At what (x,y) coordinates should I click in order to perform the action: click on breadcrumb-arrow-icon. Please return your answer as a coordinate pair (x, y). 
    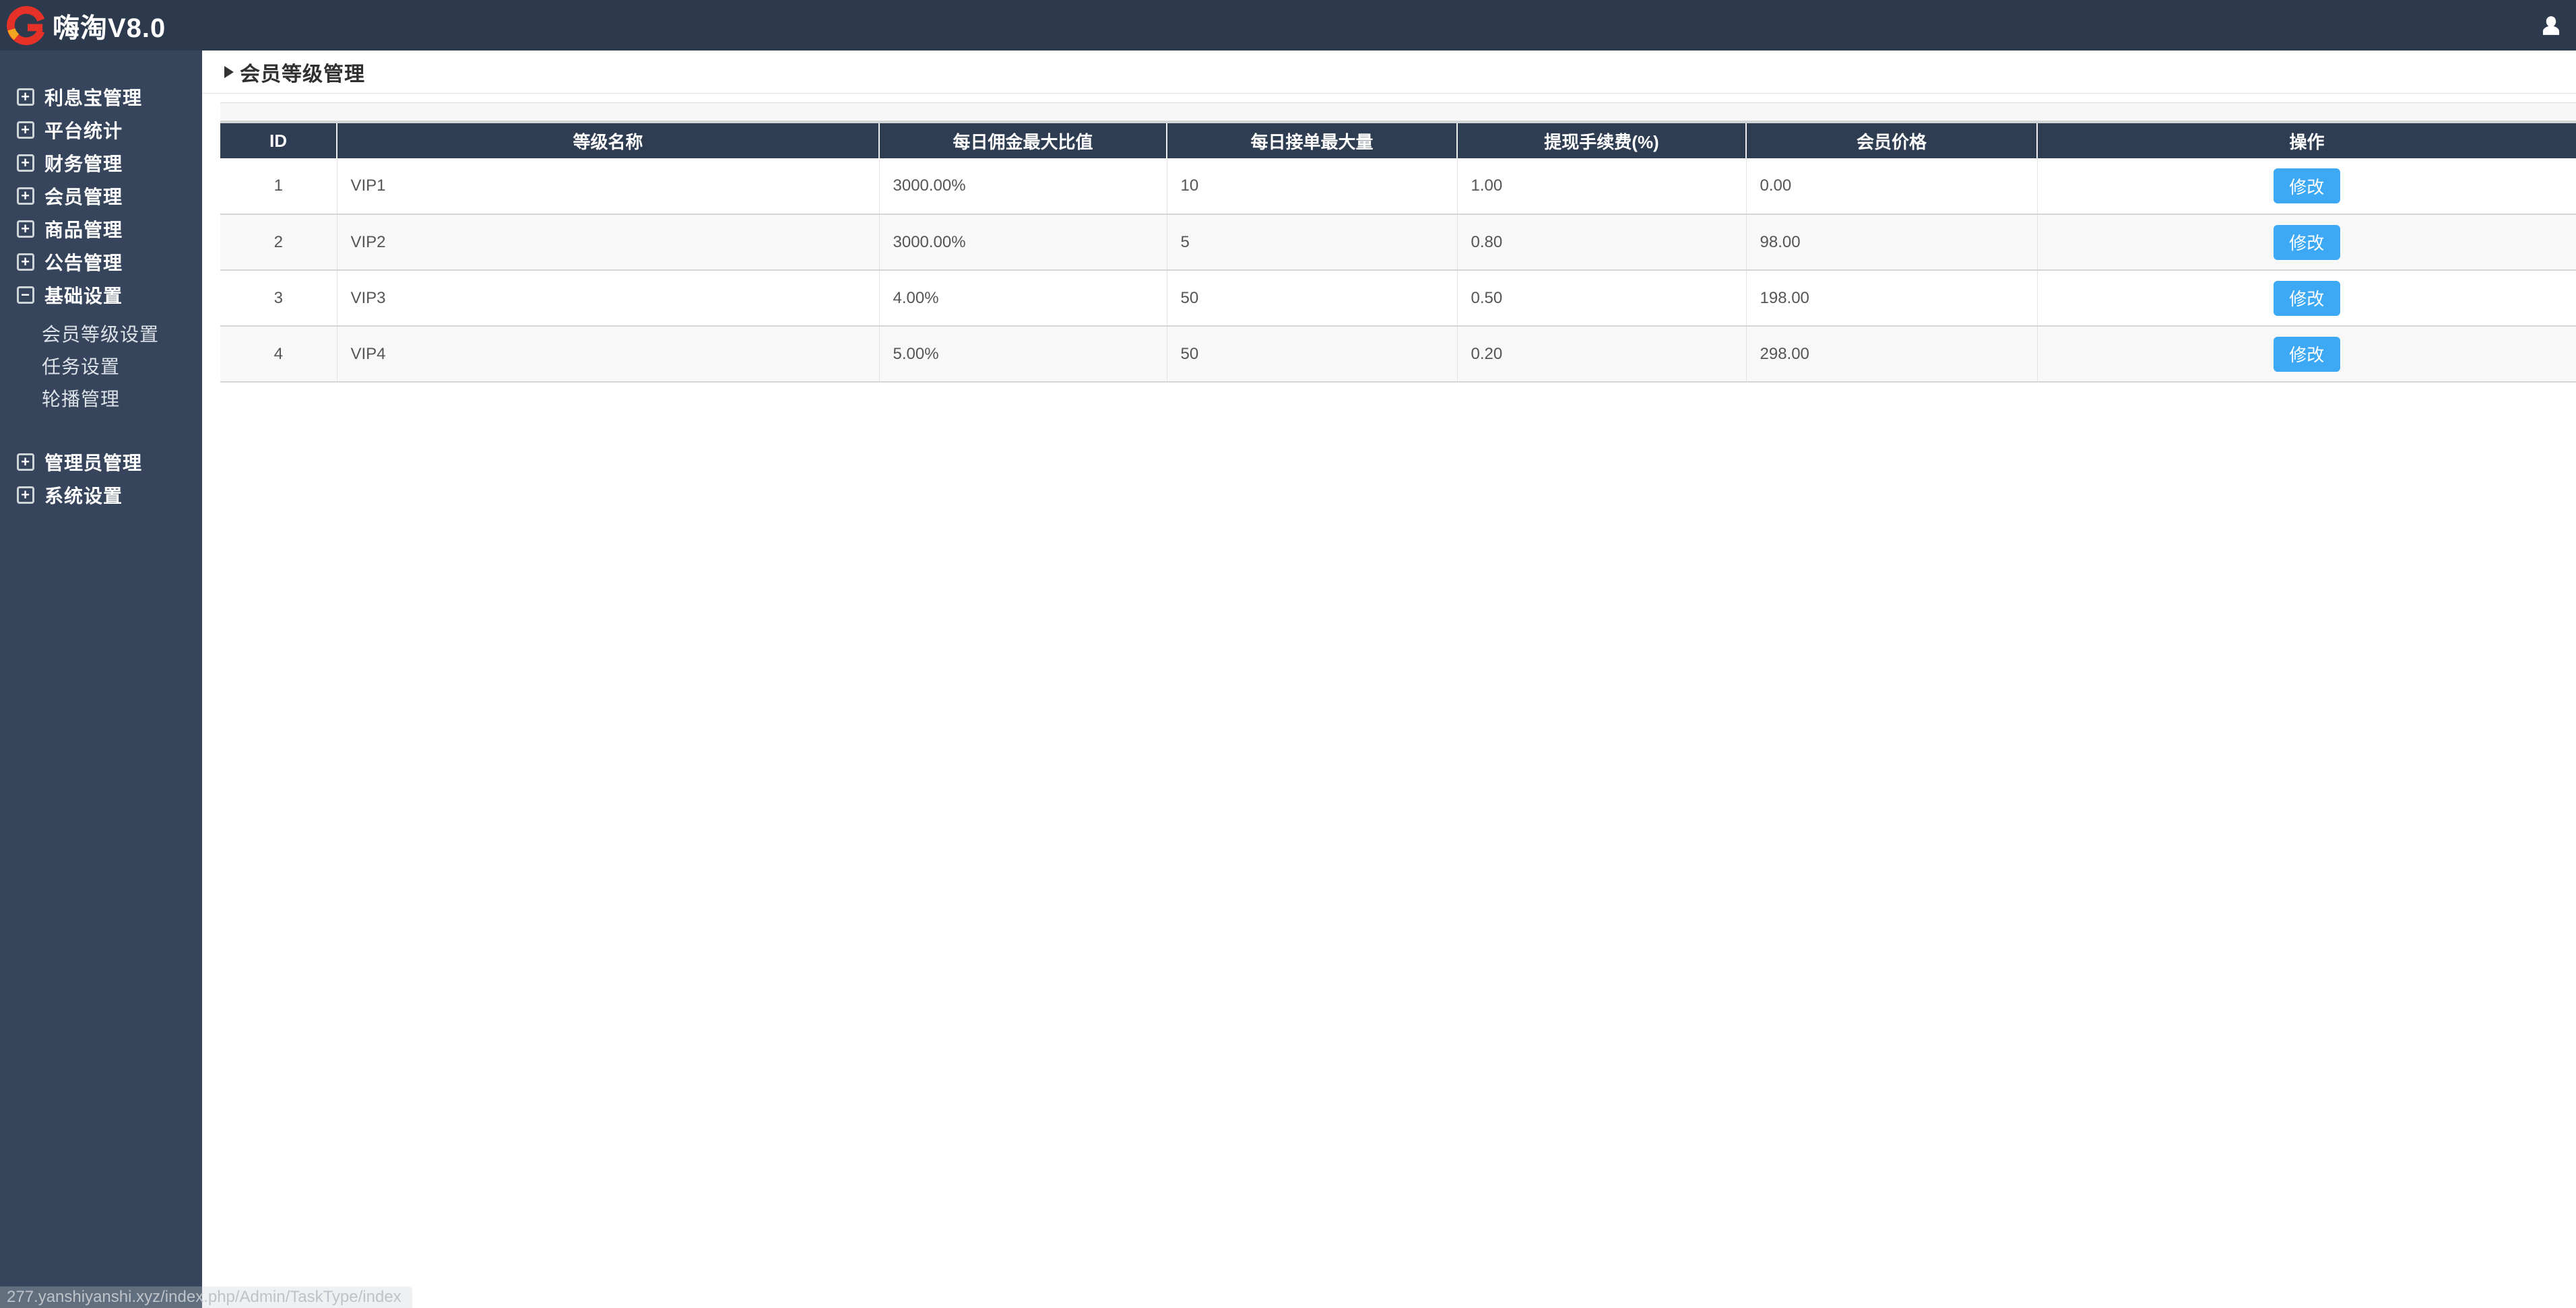
    Looking at the image, I should click on (229, 71).